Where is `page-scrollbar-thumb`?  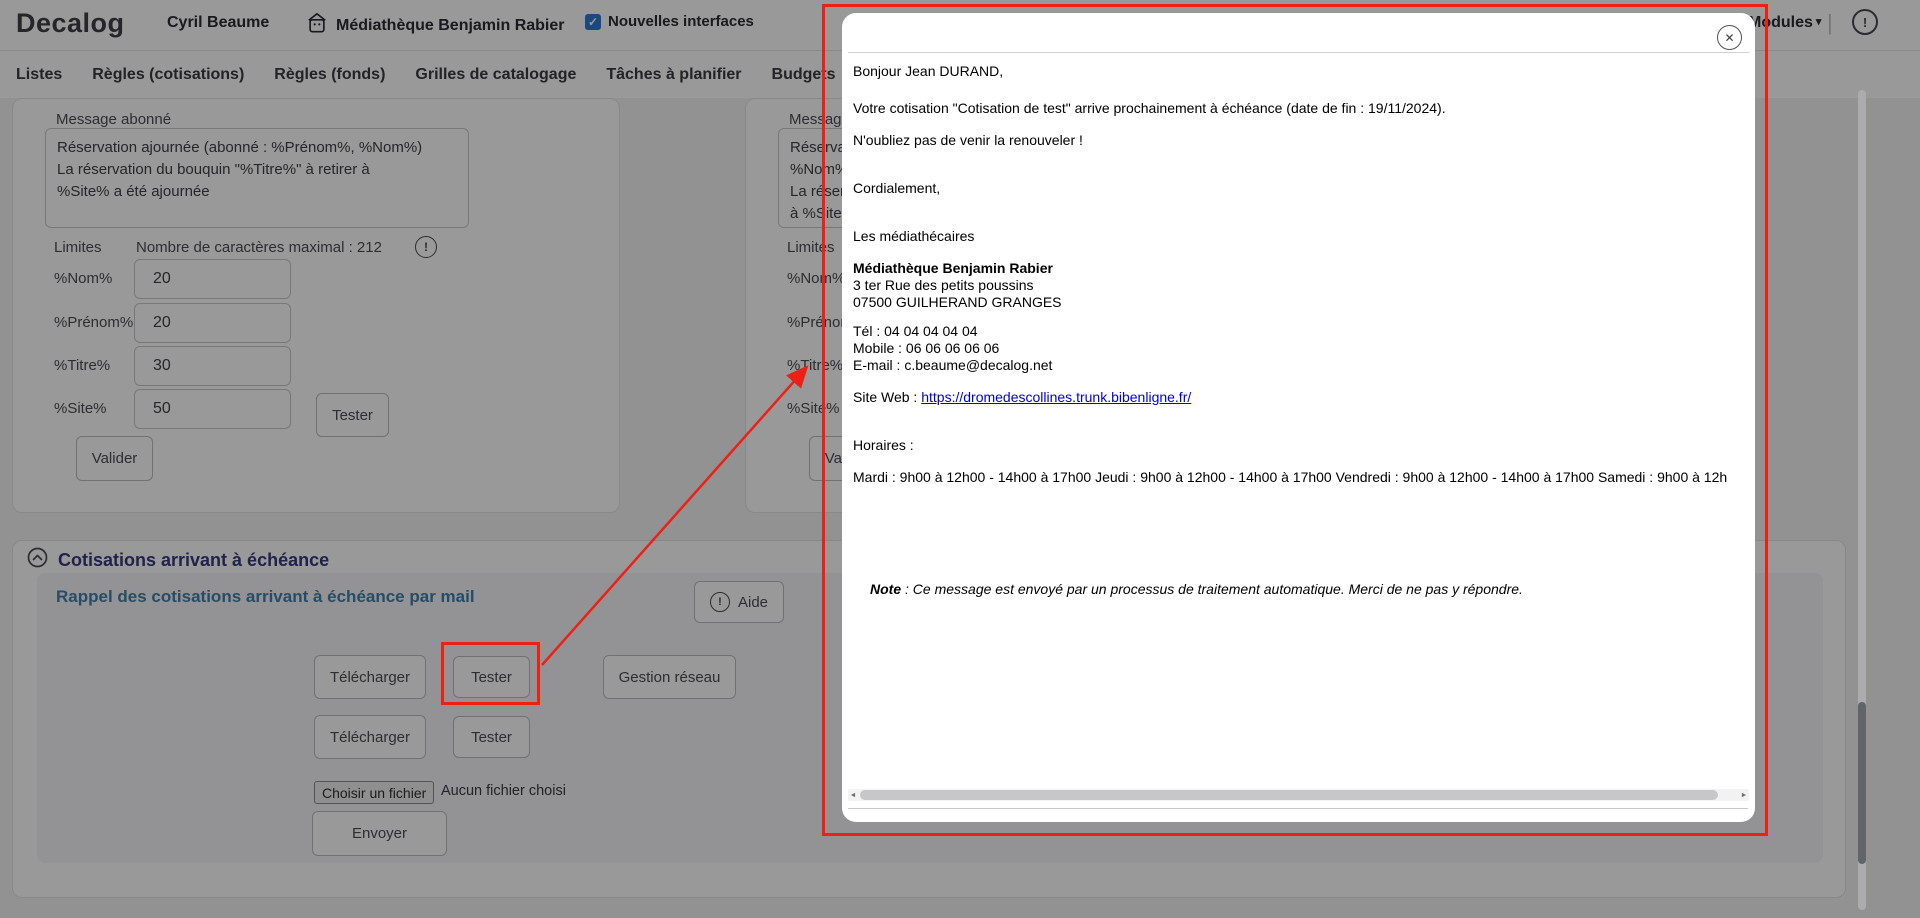 page-scrollbar-thumb is located at coordinates (1862, 783).